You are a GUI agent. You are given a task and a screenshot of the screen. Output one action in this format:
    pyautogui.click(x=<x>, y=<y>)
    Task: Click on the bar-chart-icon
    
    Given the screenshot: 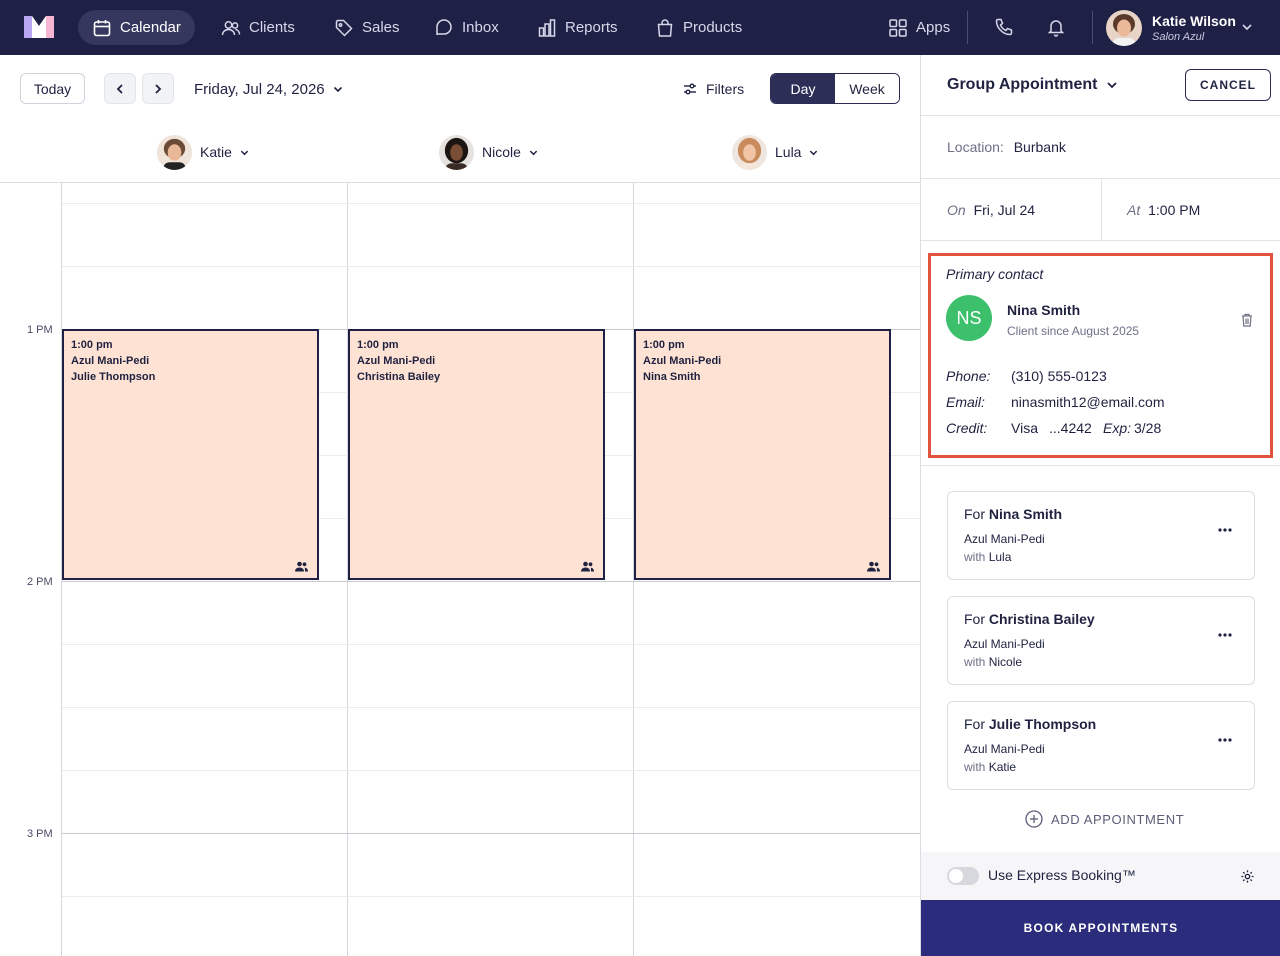 What is the action you would take?
    pyautogui.click(x=547, y=27)
    